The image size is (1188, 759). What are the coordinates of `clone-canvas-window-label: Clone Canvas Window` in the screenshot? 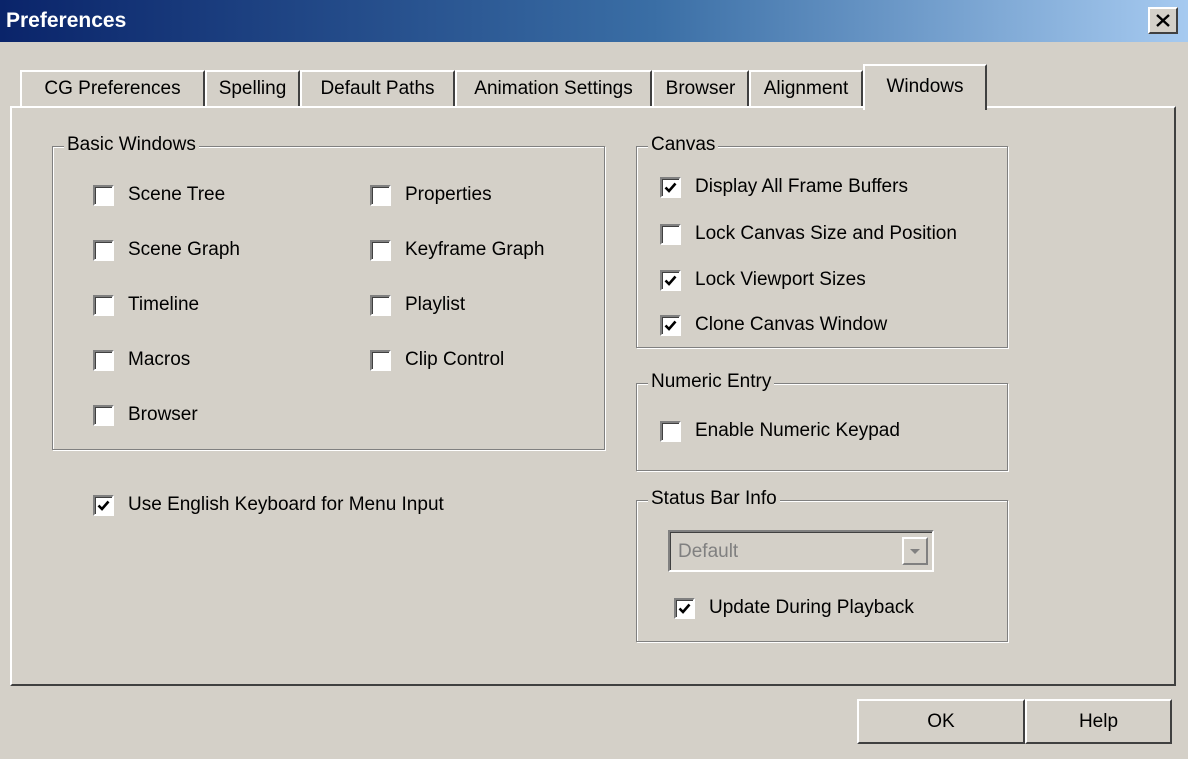 It's located at (791, 324).